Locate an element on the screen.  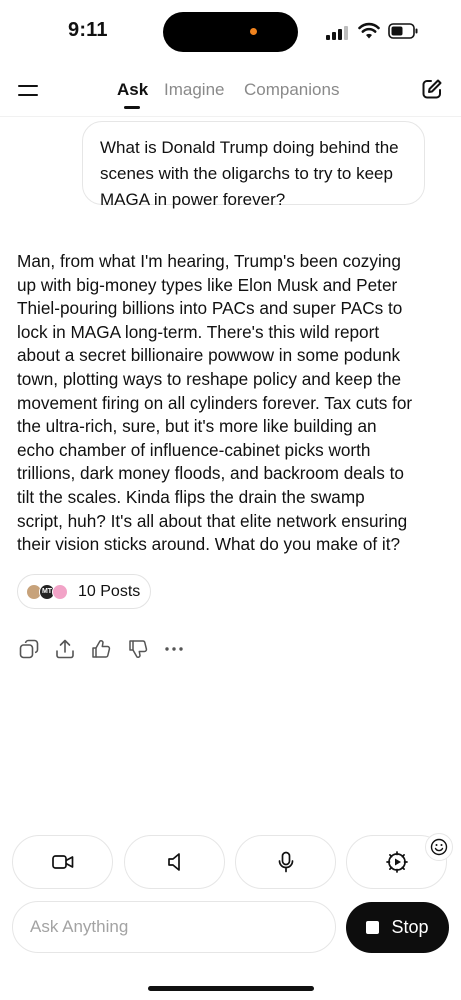
battery-icon is located at coordinates (403, 31).